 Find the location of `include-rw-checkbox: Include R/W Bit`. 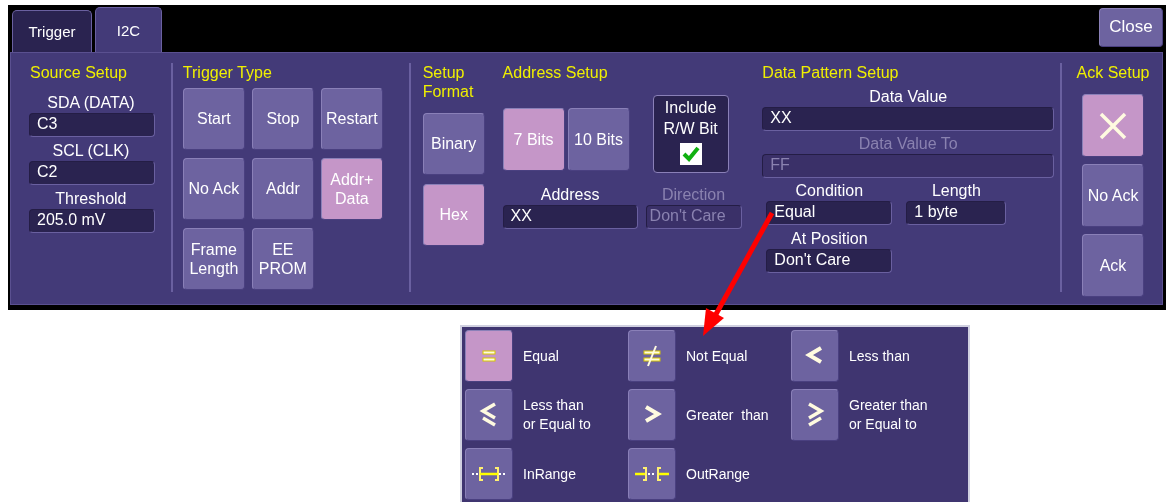

include-rw-checkbox: Include R/W Bit is located at coordinates (690, 134).